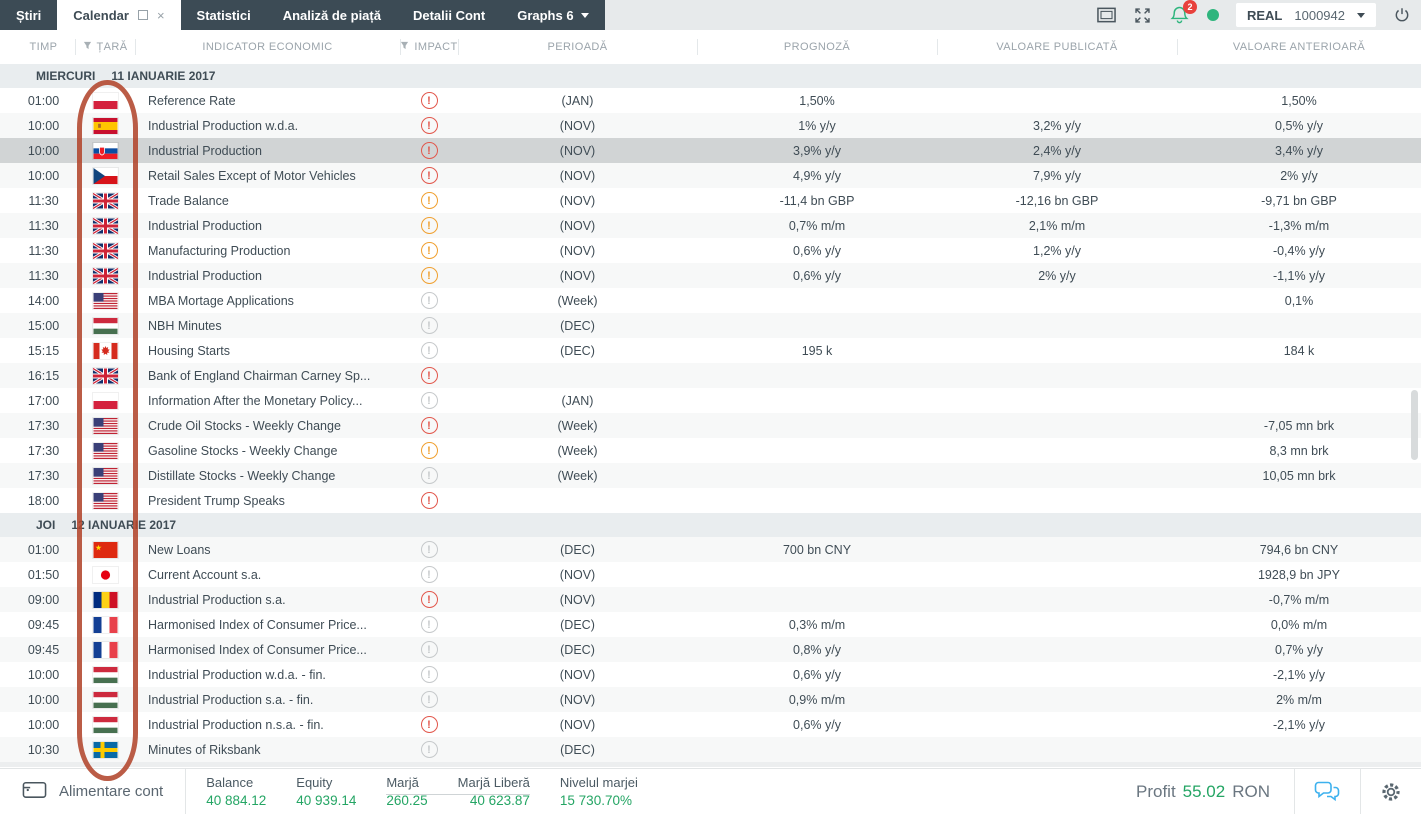  Describe the element at coordinates (577, 47) in the screenshot. I see `column-label: PERIOADĂ` at that location.